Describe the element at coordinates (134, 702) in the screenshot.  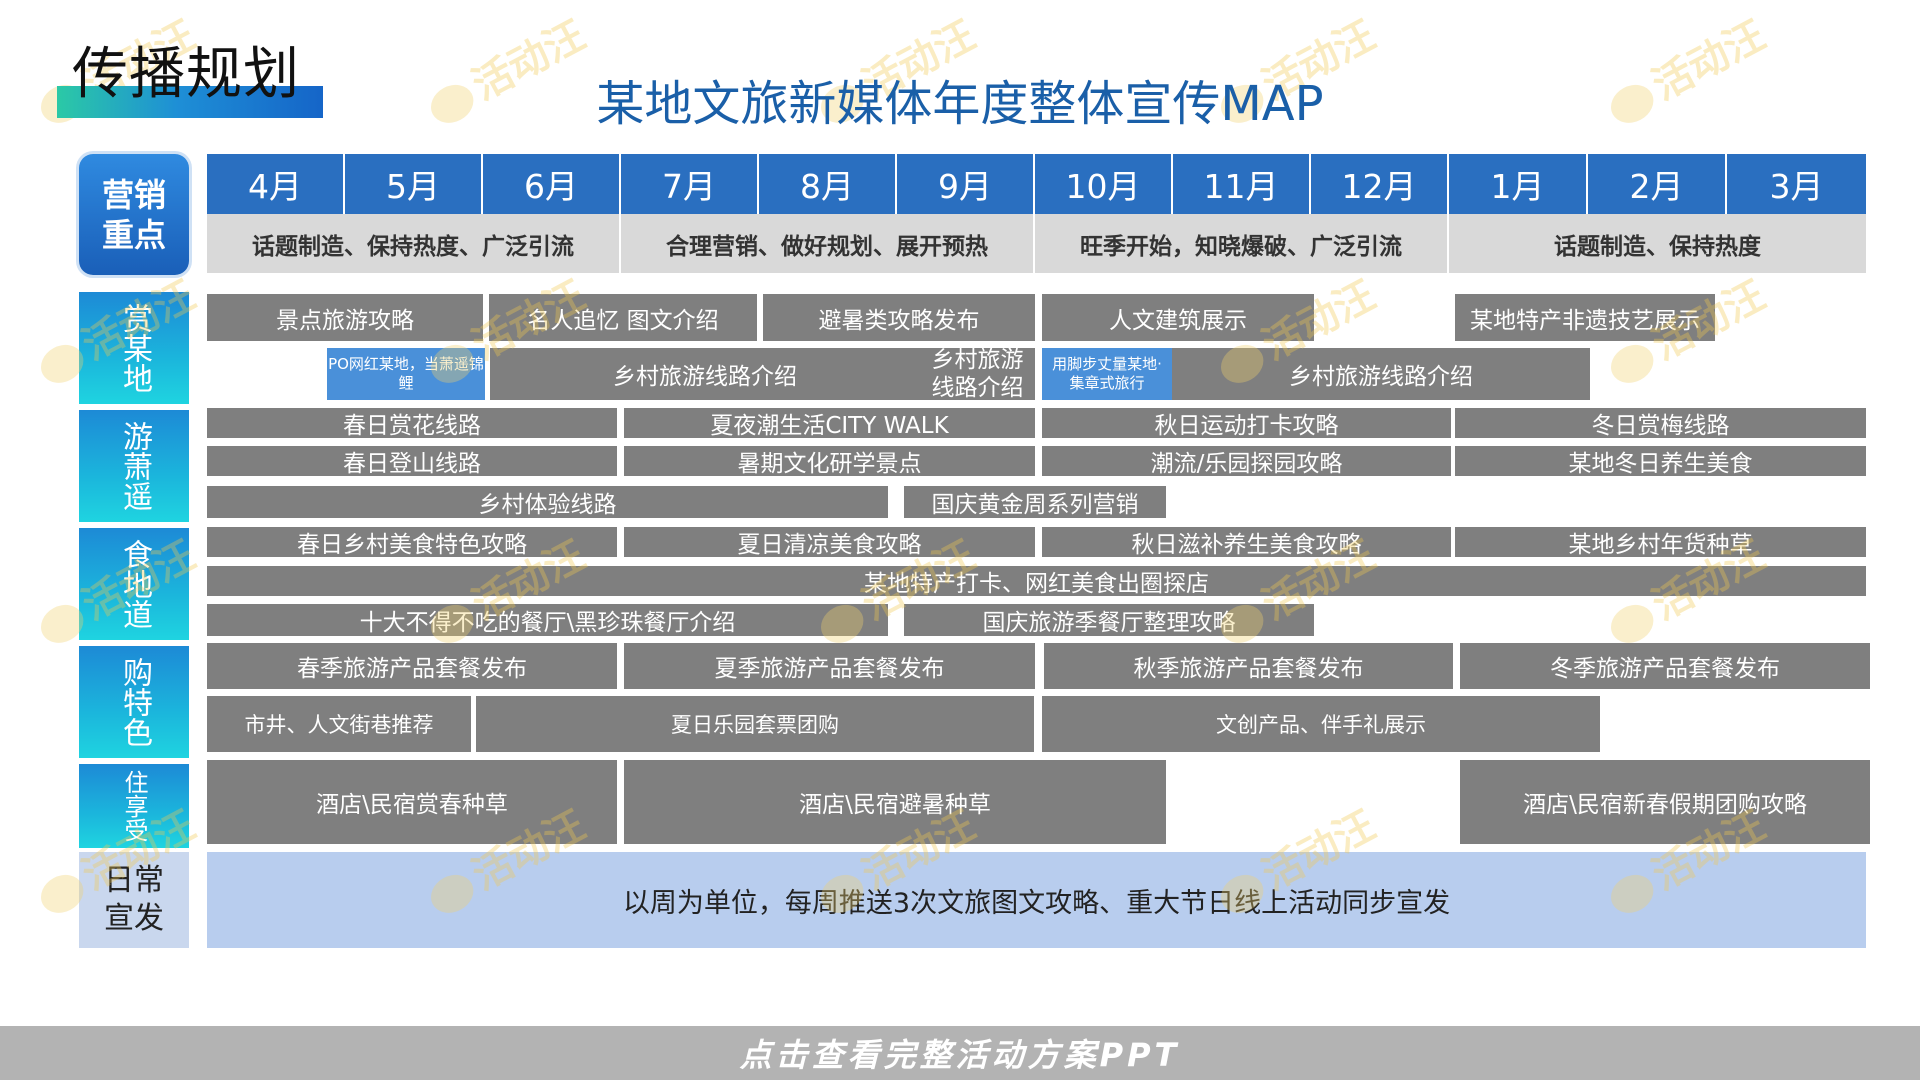
I see `category-gou: 购特色` at that location.